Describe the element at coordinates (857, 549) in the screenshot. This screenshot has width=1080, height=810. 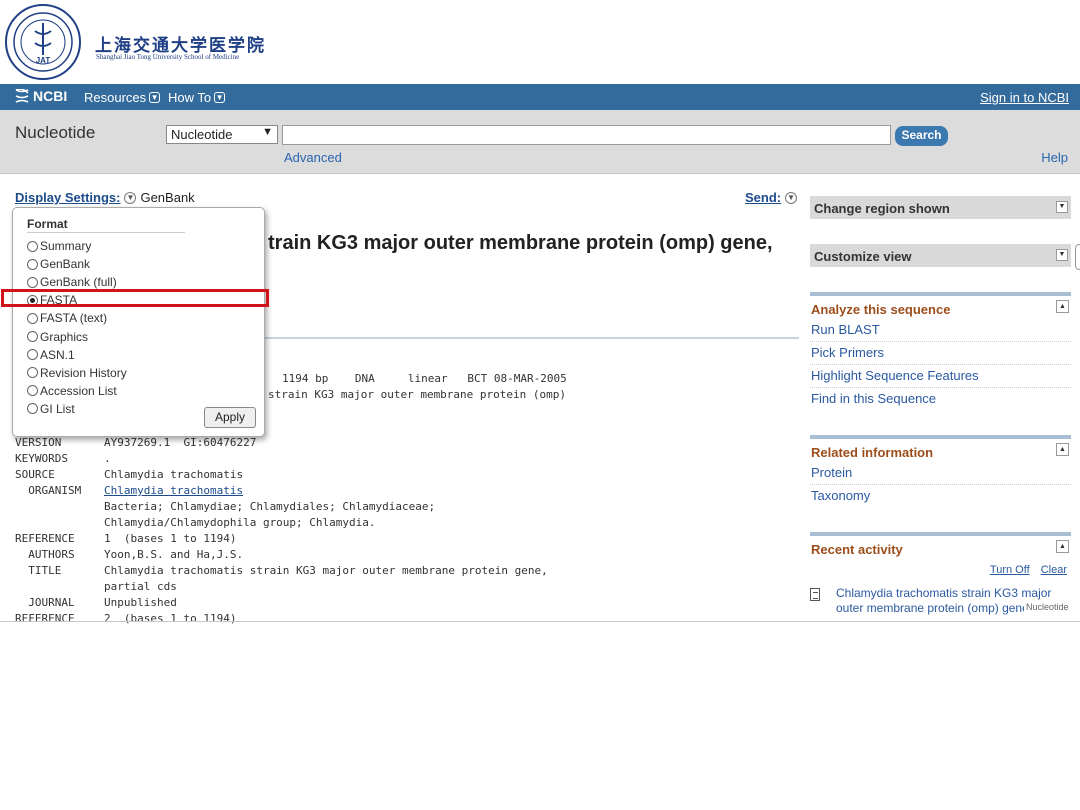
I see `recent-title: Recent activity` at that location.